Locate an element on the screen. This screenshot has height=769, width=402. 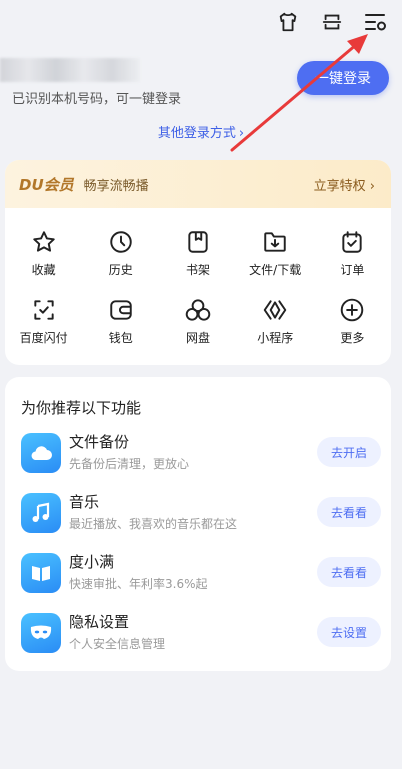
clock-icon is located at coordinates (121, 242).